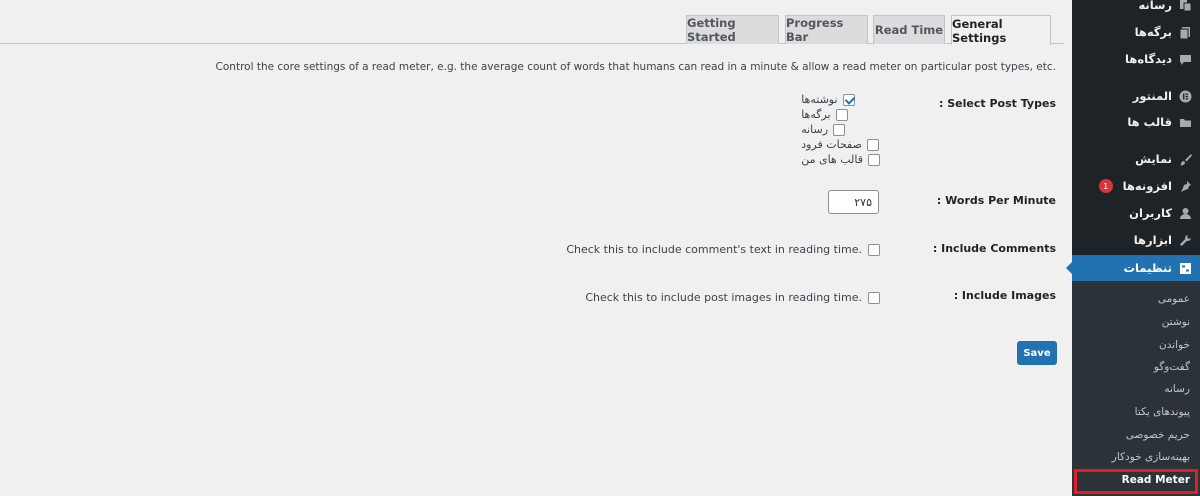 The height and width of the screenshot is (496, 1200). What do you see at coordinates (1148, 268) in the screenshot?
I see `sidebar-item-label: تنظیمات` at bounding box center [1148, 268].